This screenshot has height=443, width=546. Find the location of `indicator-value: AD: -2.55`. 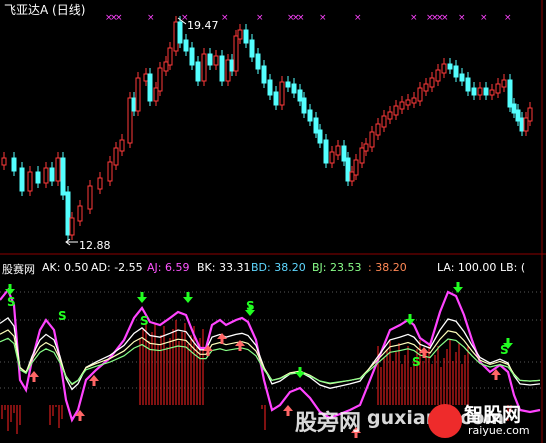

indicator-value: AD: -2.55 is located at coordinates (117, 267).